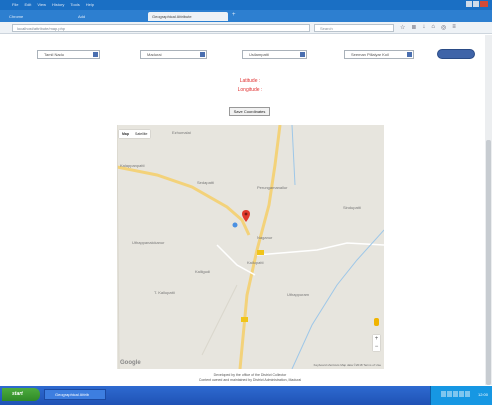  Describe the element at coordinates (35, 16) in the screenshot. I see `tab-chrome: Chrome` at that location.